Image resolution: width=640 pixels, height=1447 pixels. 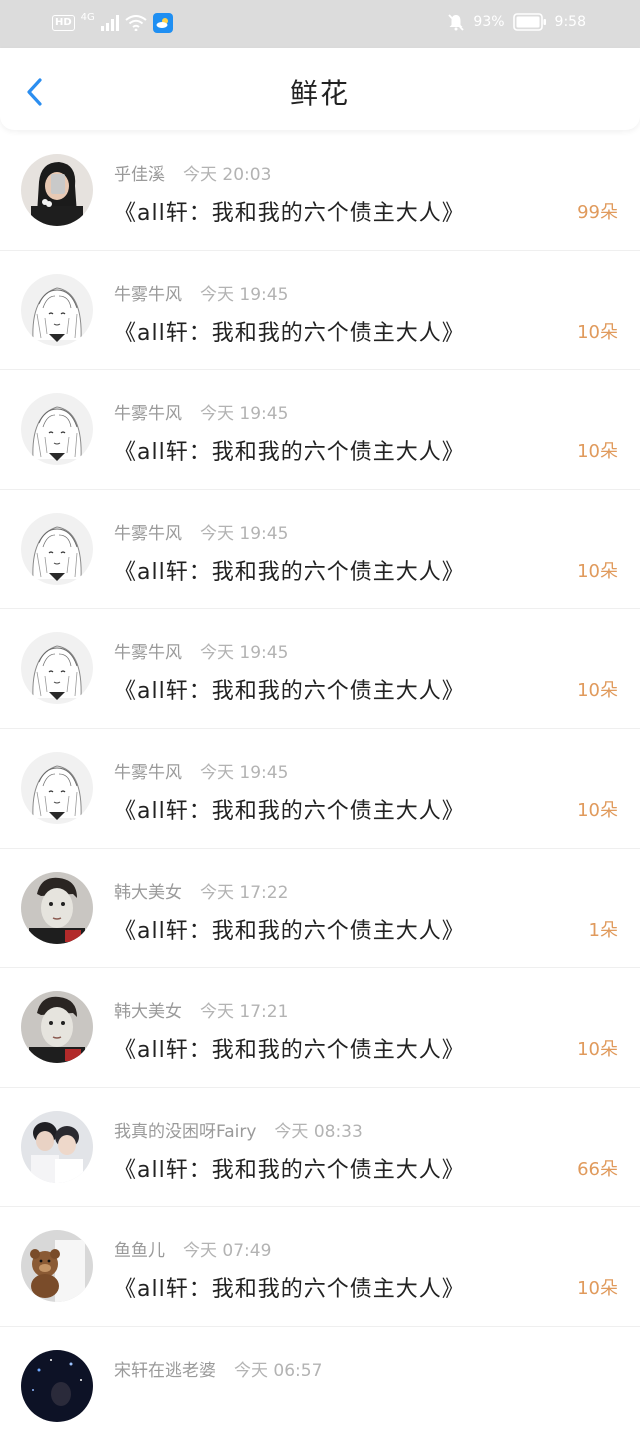 I want to click on page-title: 鲜花, so click(x=319, y=93).